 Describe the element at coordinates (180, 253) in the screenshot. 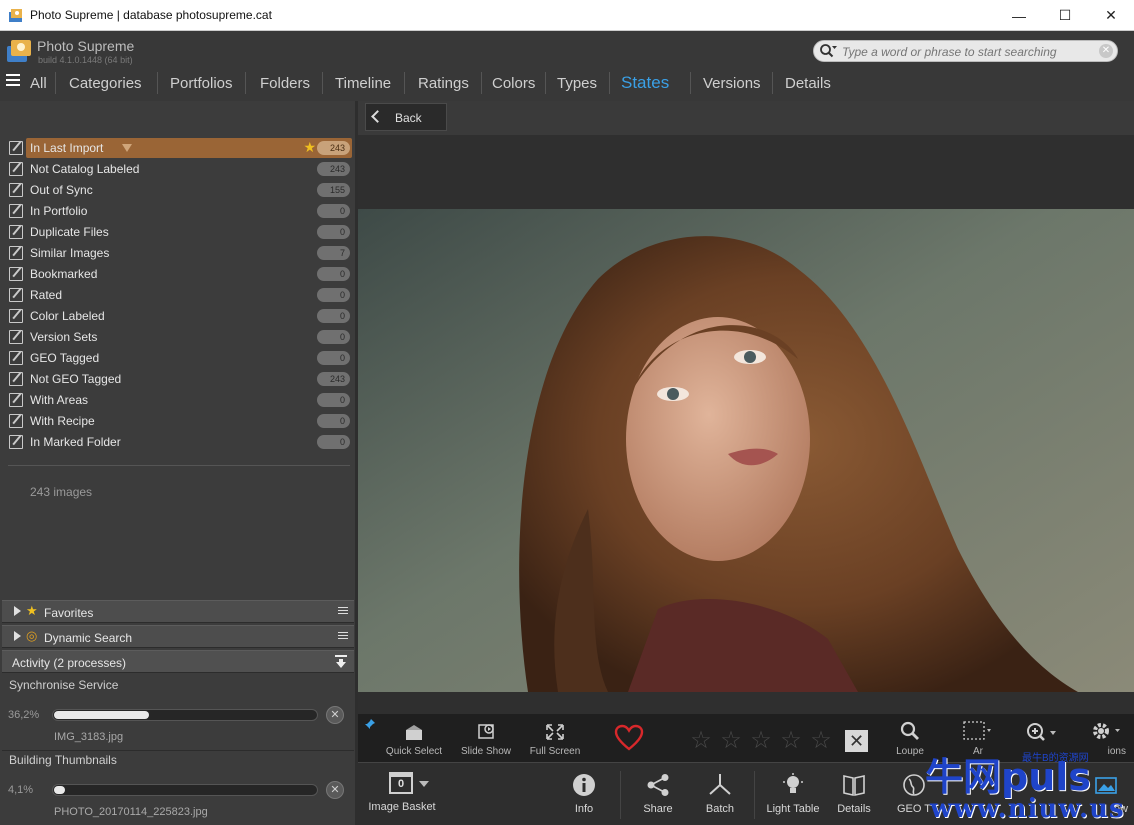

I see `state-item: Similar Images 7` at that location.